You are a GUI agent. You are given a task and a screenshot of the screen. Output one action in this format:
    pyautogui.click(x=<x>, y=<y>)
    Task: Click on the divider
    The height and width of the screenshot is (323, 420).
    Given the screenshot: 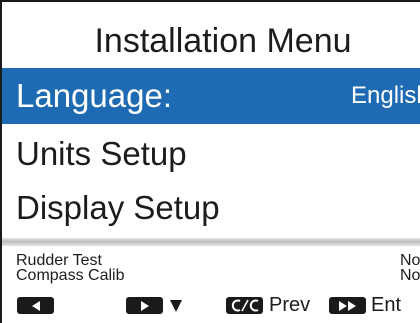 What is the action you would take?
    pyautogui.click(x=211, y=242)
    